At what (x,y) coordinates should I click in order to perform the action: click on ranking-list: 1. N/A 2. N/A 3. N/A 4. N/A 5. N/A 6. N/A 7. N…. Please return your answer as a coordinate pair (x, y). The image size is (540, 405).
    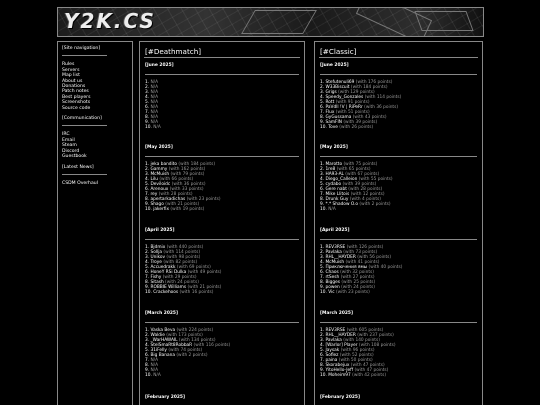
    Looking at the image, I should click on (153, 105).